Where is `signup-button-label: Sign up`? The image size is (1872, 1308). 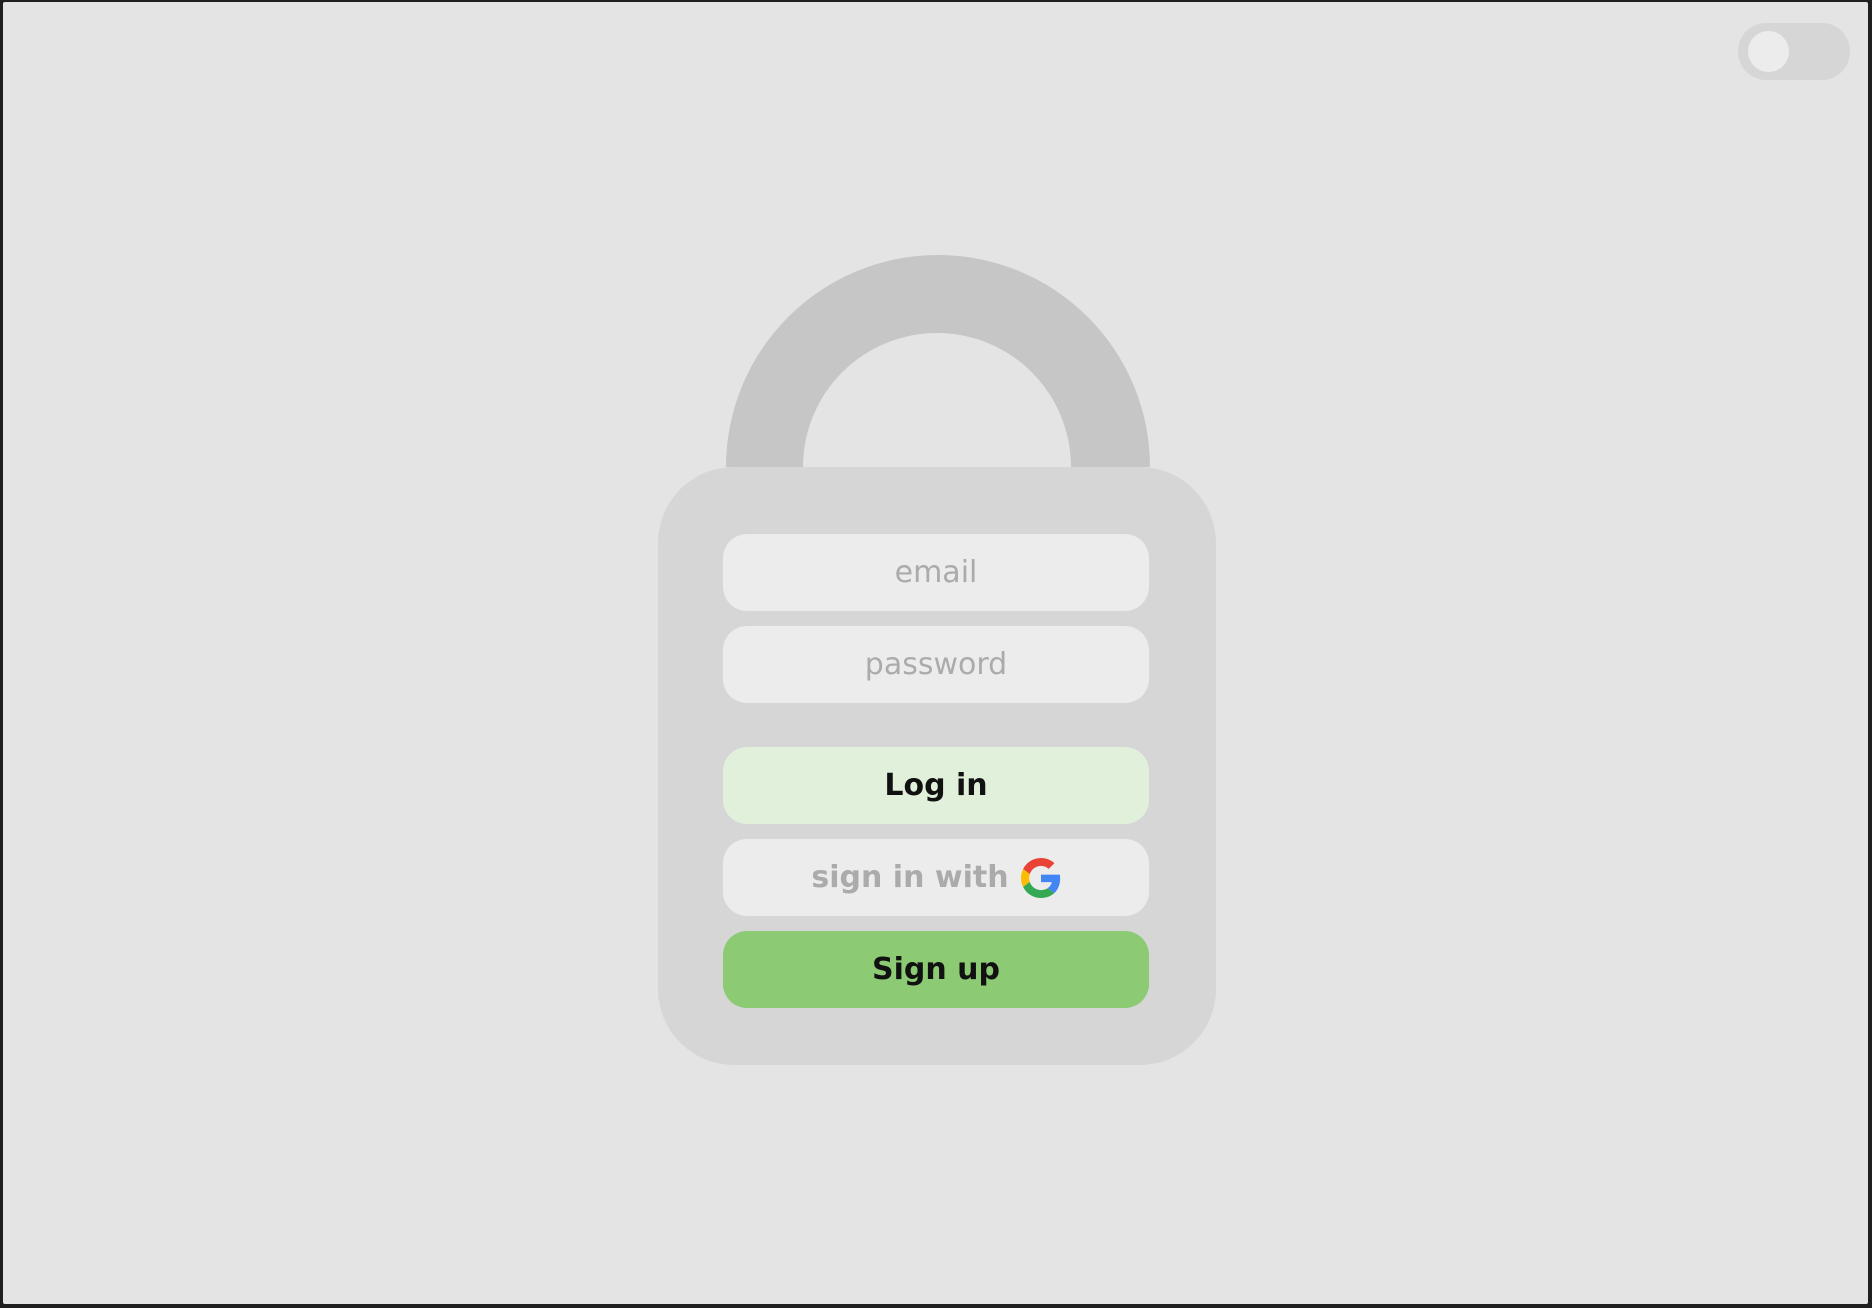 signup-button-label: Sign up is located at coordinates (936, 969).